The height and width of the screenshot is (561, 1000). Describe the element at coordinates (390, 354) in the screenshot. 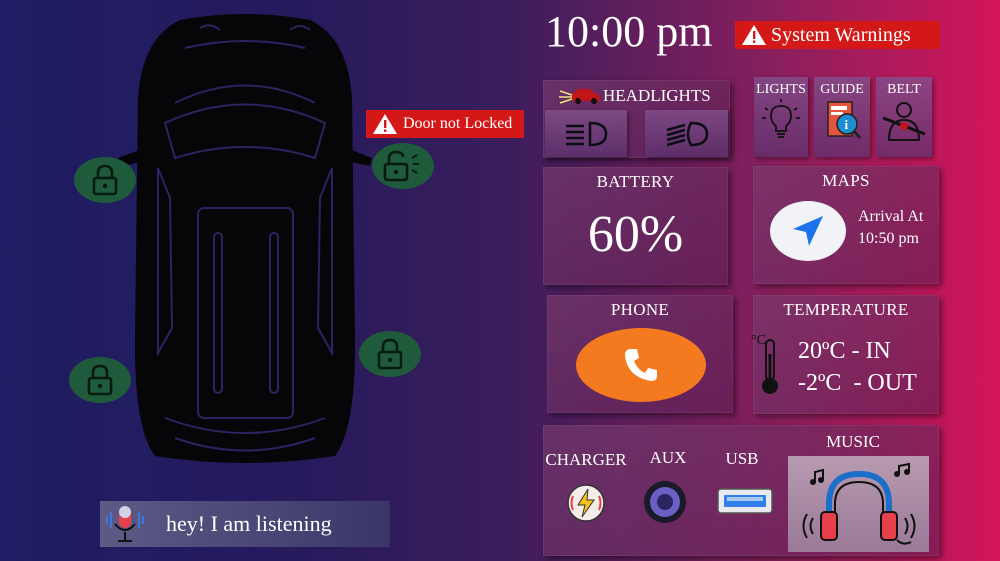

I see `rear-right-lock-icon` at that location.